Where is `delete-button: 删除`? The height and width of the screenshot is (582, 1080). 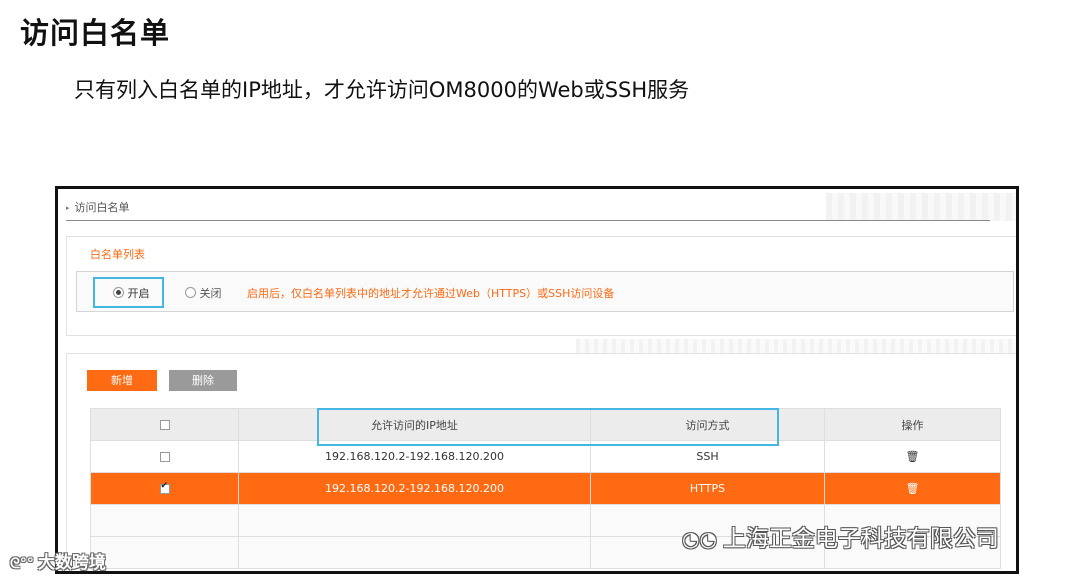 delete-button: 删除 is located at coordinates (203, 380).